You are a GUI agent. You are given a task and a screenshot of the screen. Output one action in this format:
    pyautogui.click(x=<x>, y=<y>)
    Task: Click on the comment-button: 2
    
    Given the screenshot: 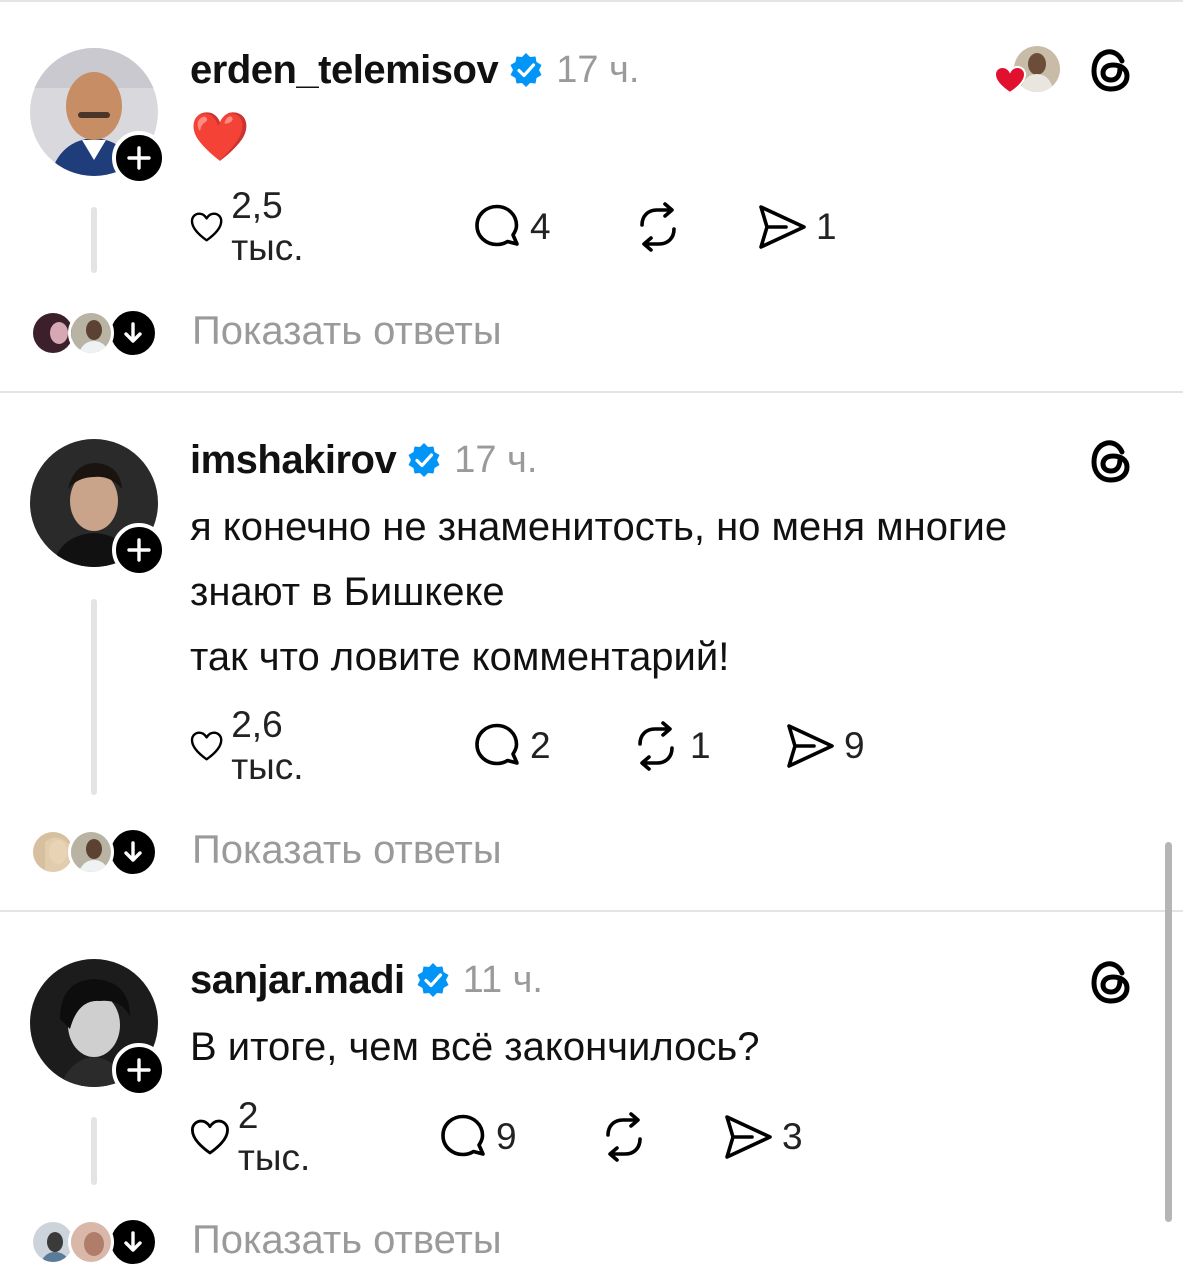 What is the action you would take?
    pyautogui.click(x=511, y=746)
    